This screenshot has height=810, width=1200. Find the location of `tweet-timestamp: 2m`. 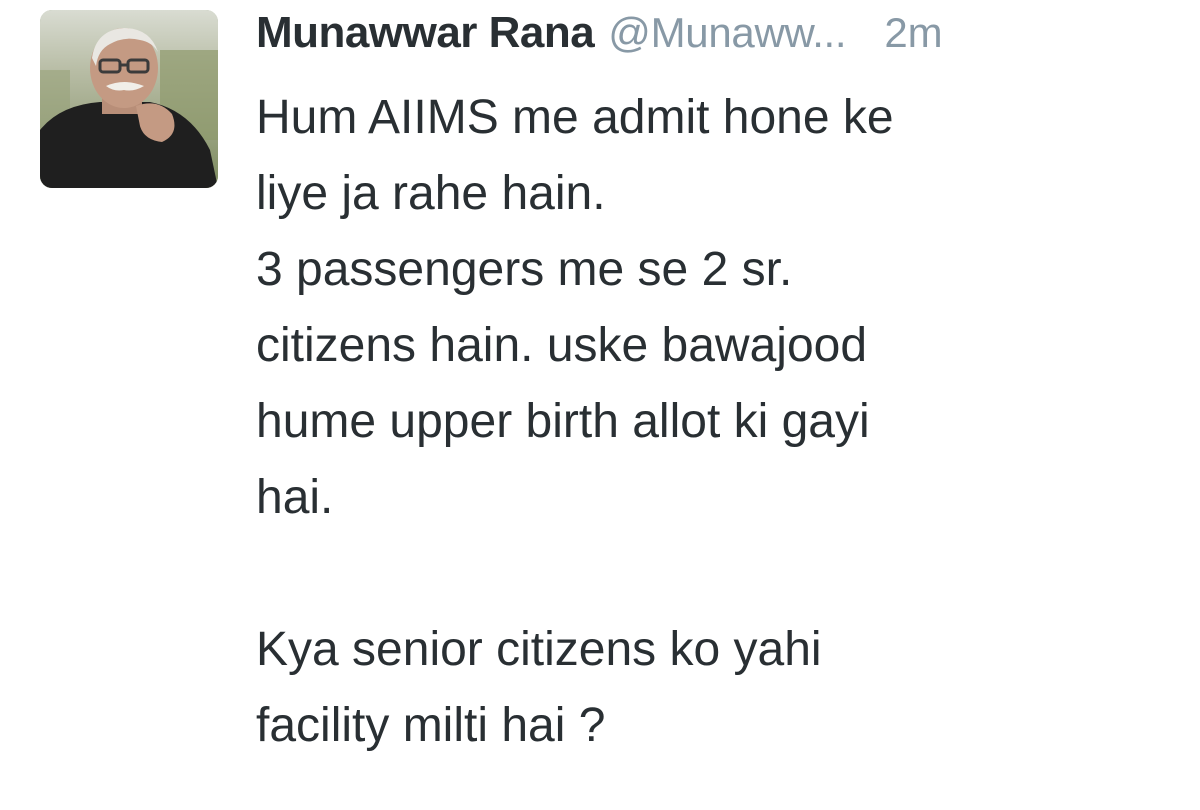

tweet-timestamp: 2m is located at coordinates (913, 33).